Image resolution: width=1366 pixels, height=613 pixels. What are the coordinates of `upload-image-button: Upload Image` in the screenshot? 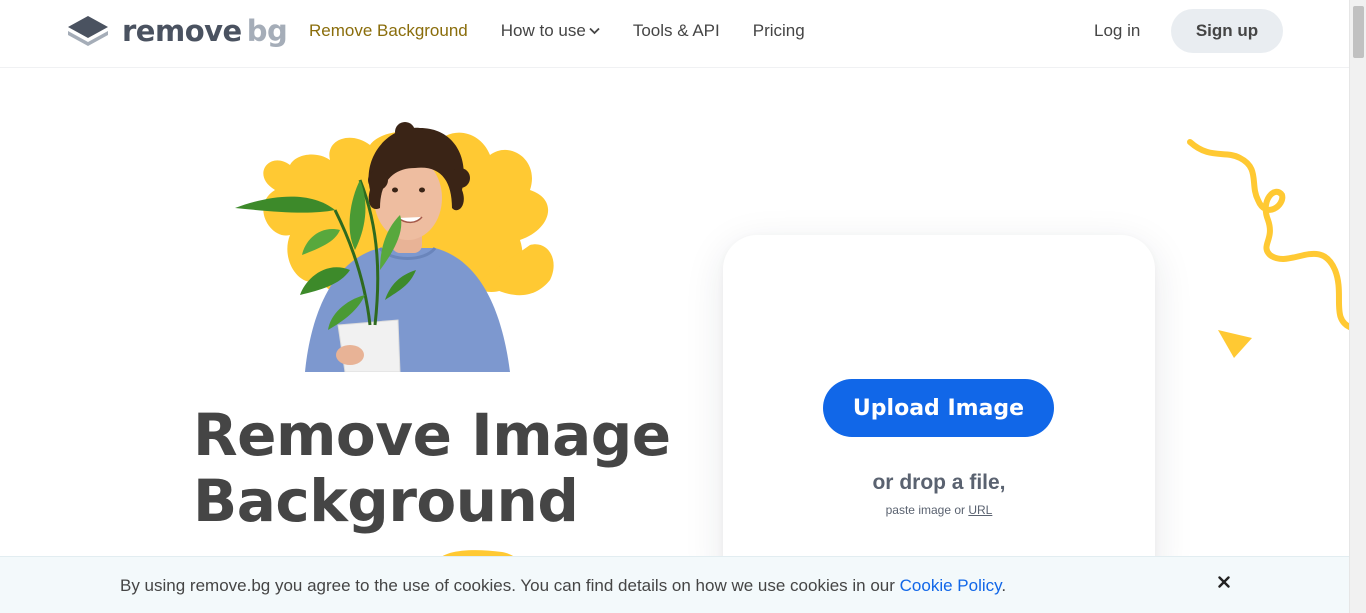 It's located at (938, 408).